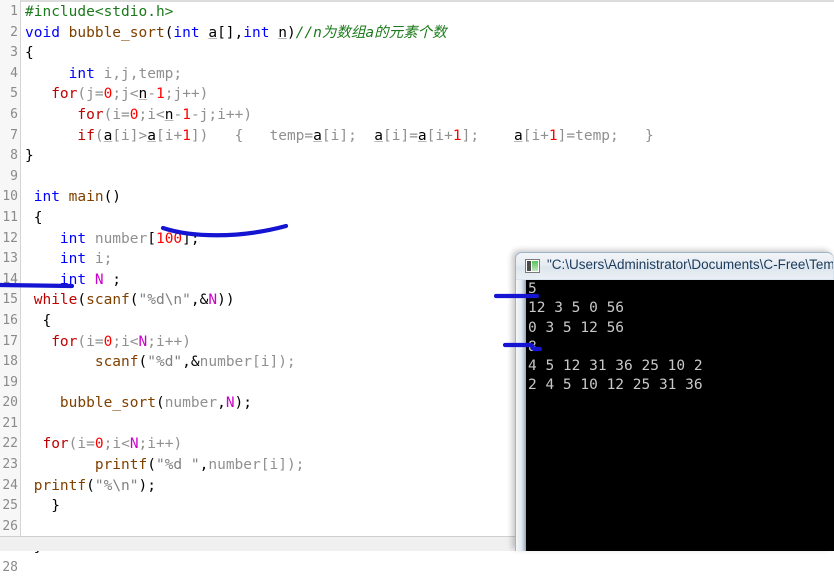  What do you see at coordinates (10, 341) in the screenshot?
I see `line-number: 17` at bounding box center [10, 341].